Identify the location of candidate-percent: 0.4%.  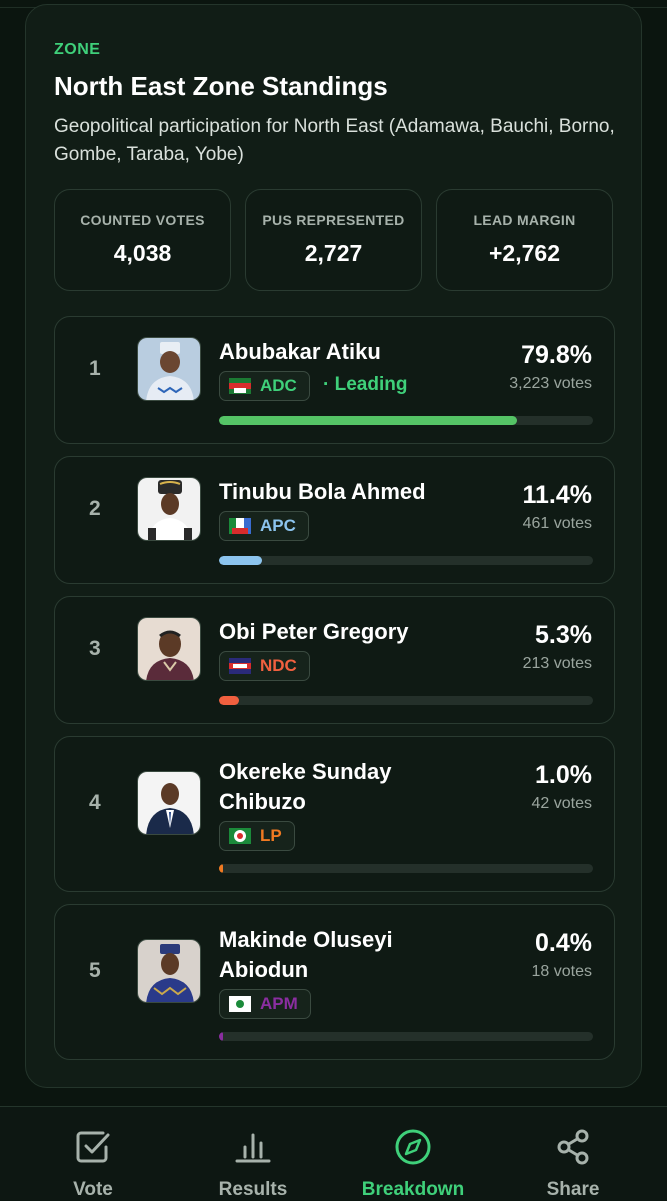
(563, 943).